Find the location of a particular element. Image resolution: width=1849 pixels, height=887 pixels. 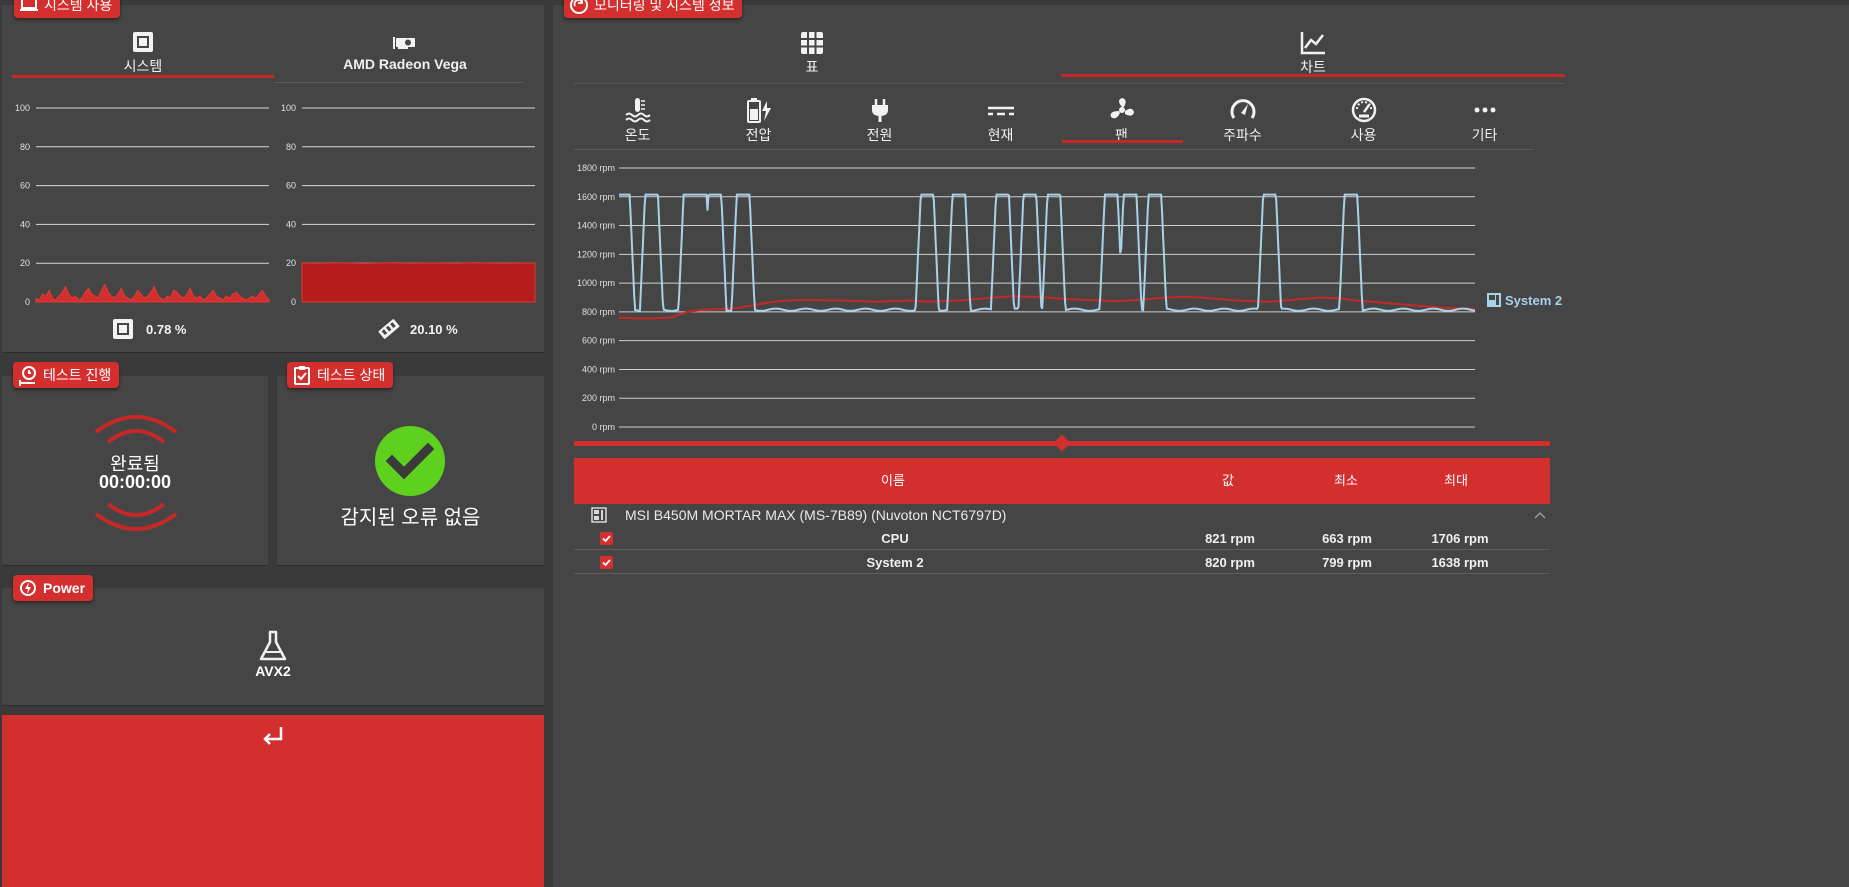

chevron-up-icon is located at coordinates (1540, 515).